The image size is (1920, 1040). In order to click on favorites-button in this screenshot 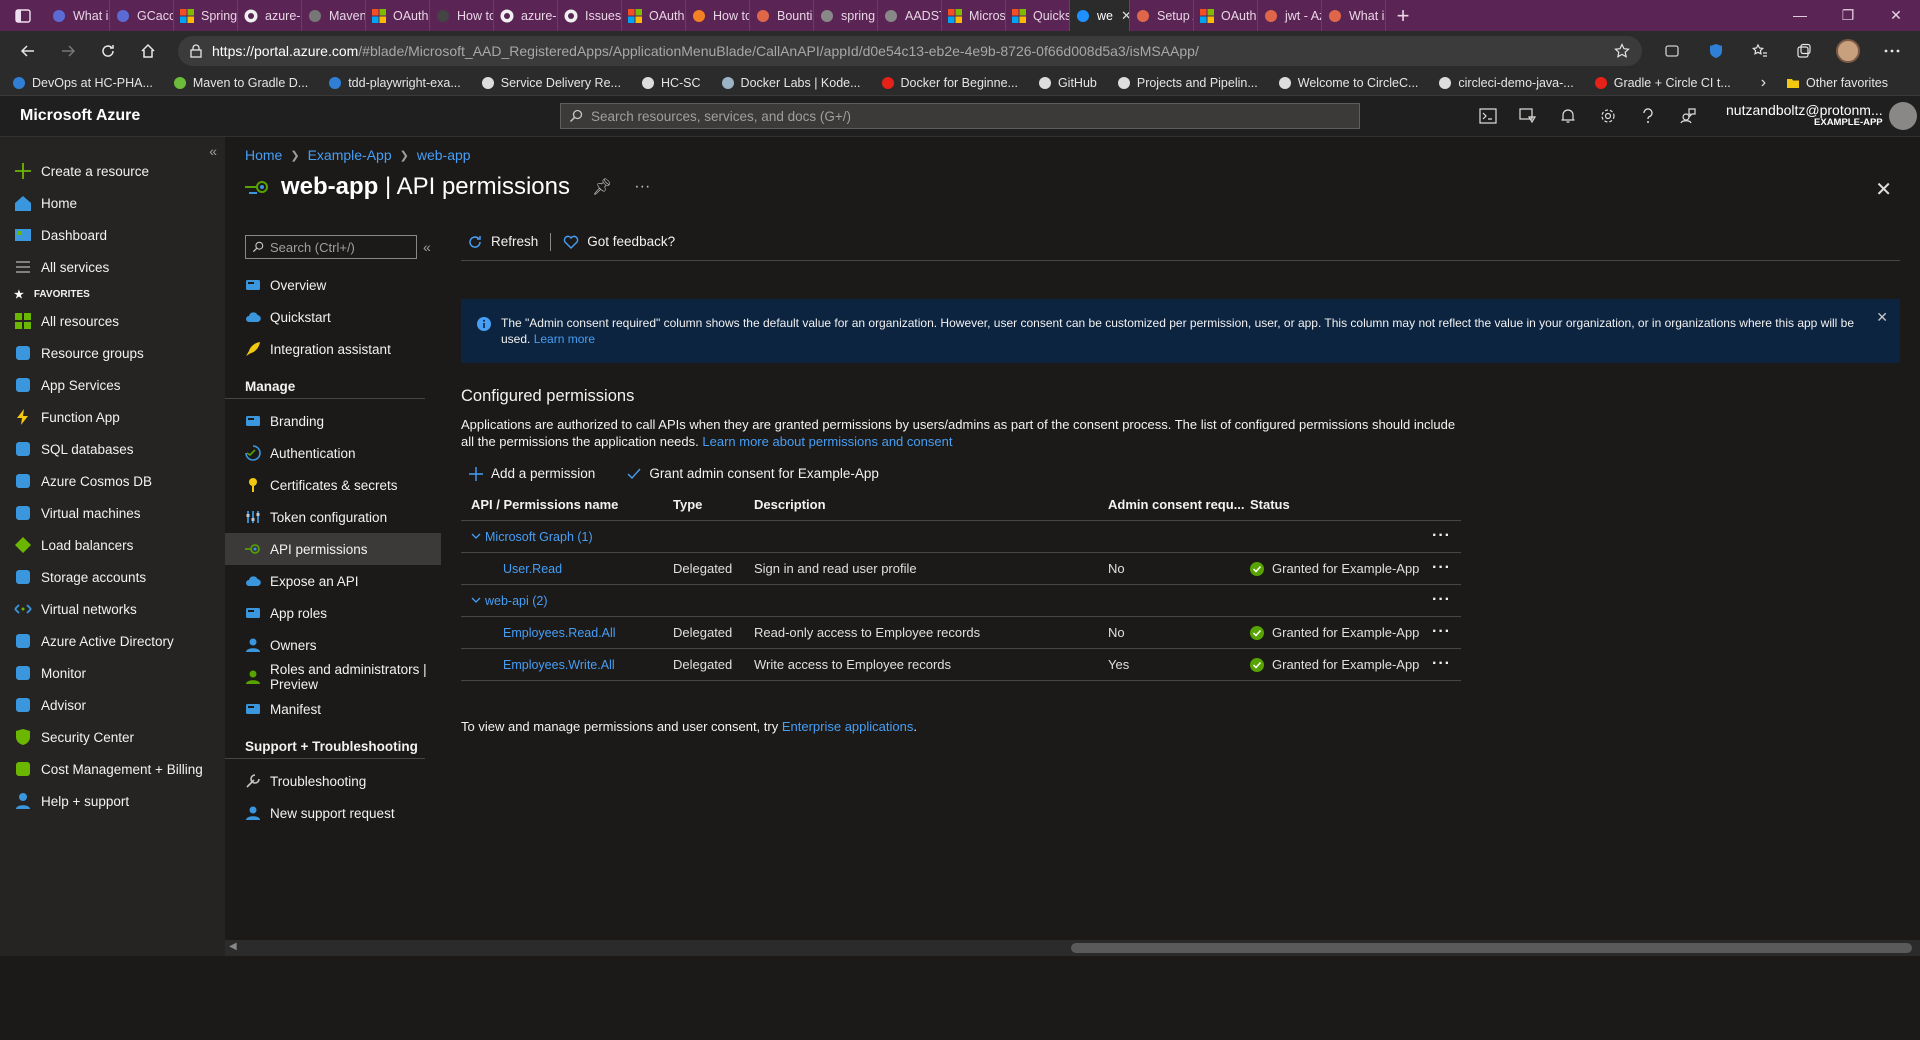, I will do `click(1760, 51)`.